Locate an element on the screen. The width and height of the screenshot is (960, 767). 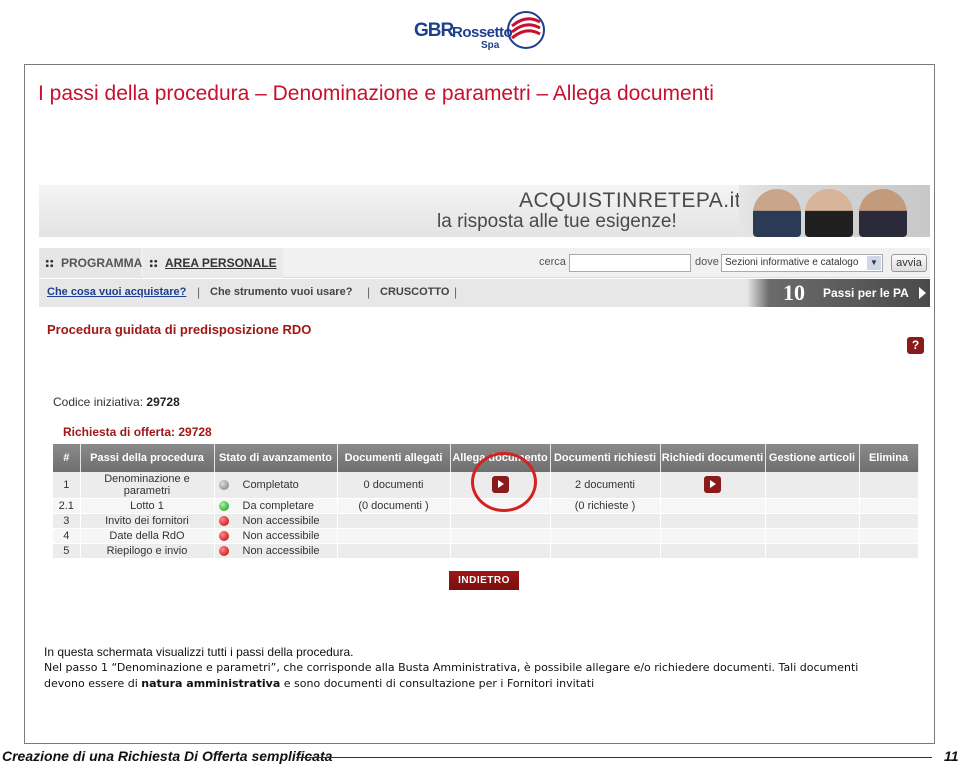
banner-people-photo is located at coordinates (834, 211).